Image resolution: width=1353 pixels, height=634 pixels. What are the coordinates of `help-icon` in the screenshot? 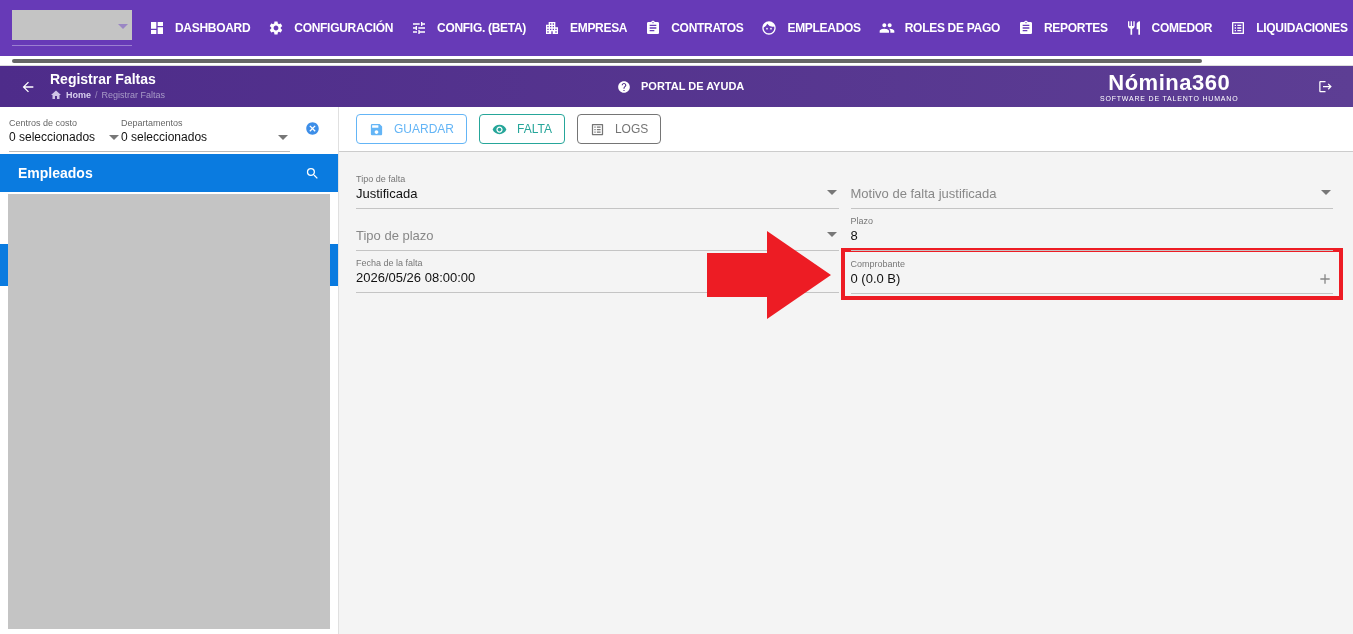 It's located at (624, 86).